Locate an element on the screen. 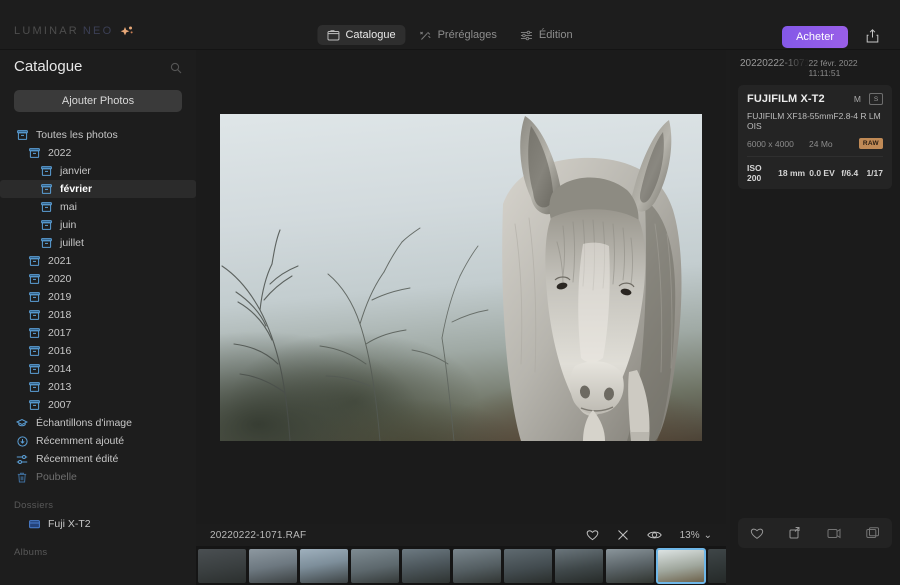 This screenshot has height=585, width=900. recently-edited-icon is located at coordinates (22, 459).